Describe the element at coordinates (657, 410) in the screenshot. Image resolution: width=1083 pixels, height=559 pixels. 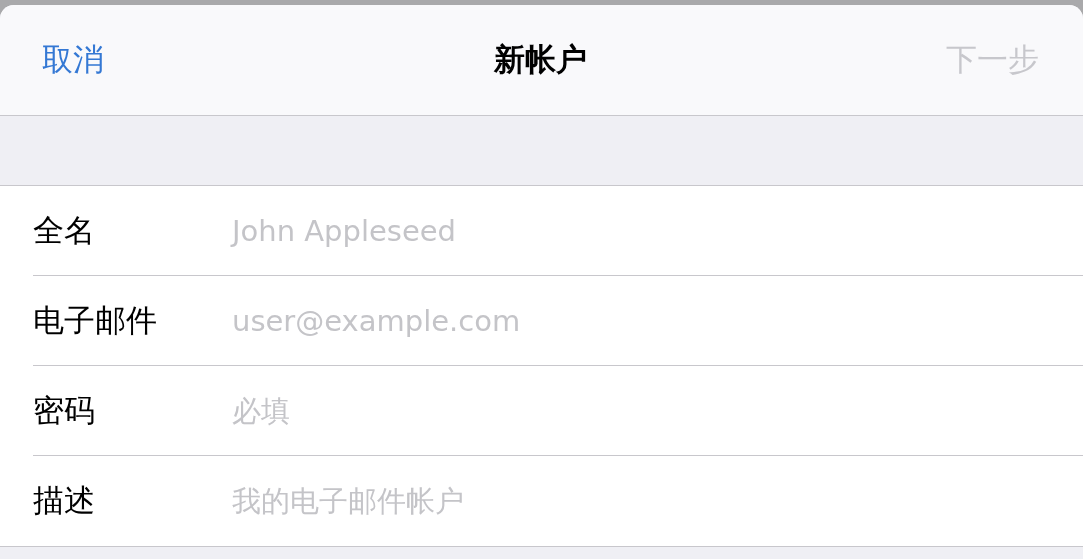
I see `input-field: 必填` at that location.